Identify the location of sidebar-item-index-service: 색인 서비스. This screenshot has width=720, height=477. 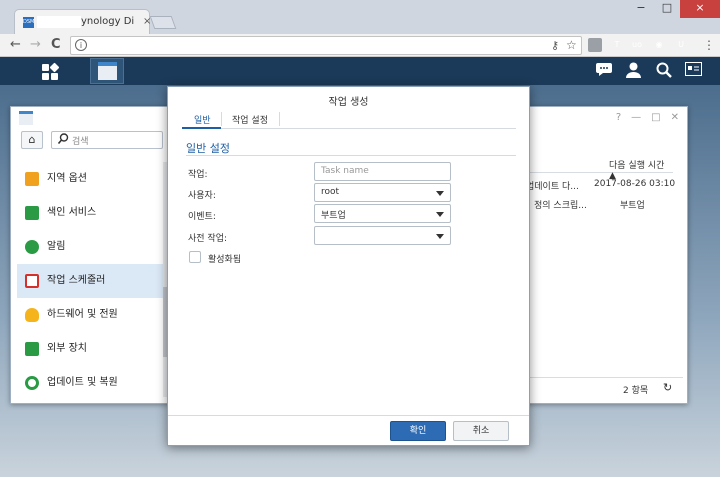
(90, 213).